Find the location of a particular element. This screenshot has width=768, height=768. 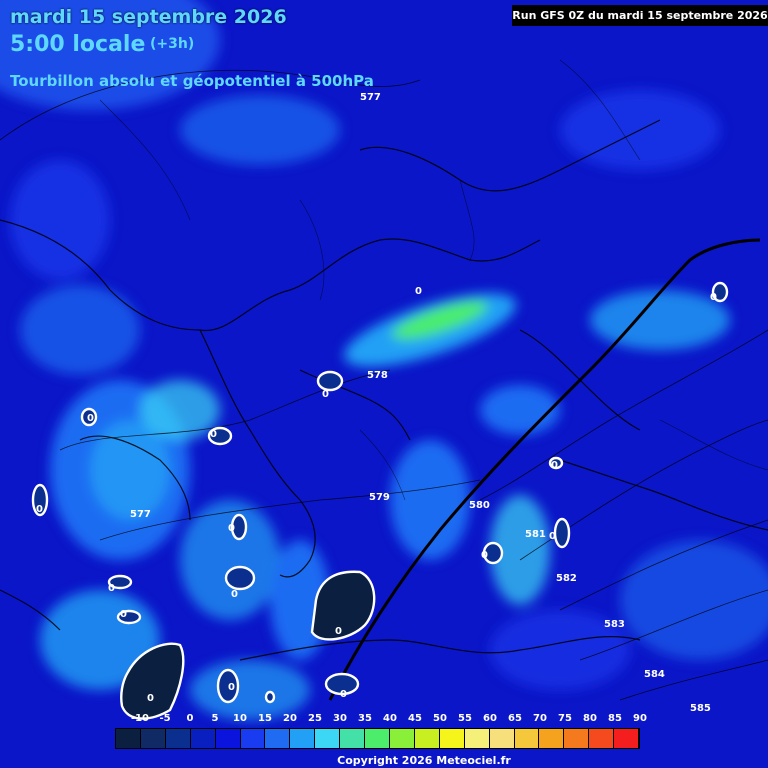

map-local-time: 5:00 locale is located at coordinates (78, 44).